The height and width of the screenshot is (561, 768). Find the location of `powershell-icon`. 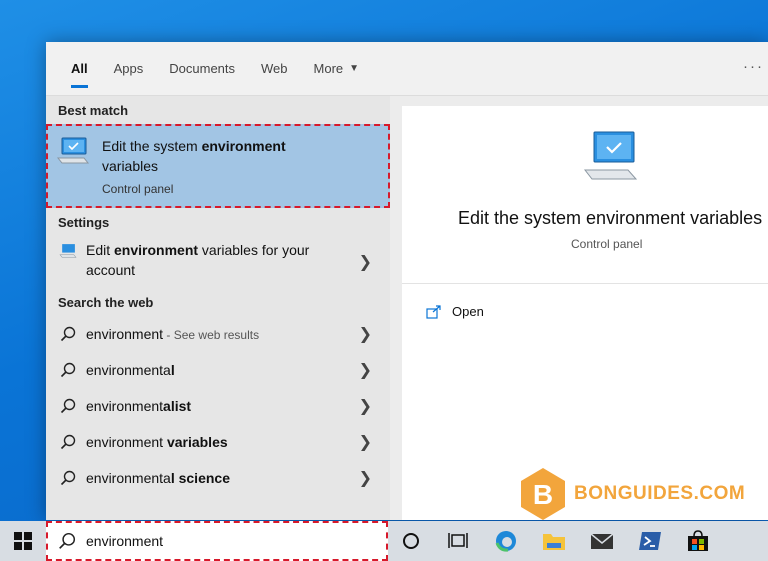

powershell-icon is located at coordinates (650, 541).